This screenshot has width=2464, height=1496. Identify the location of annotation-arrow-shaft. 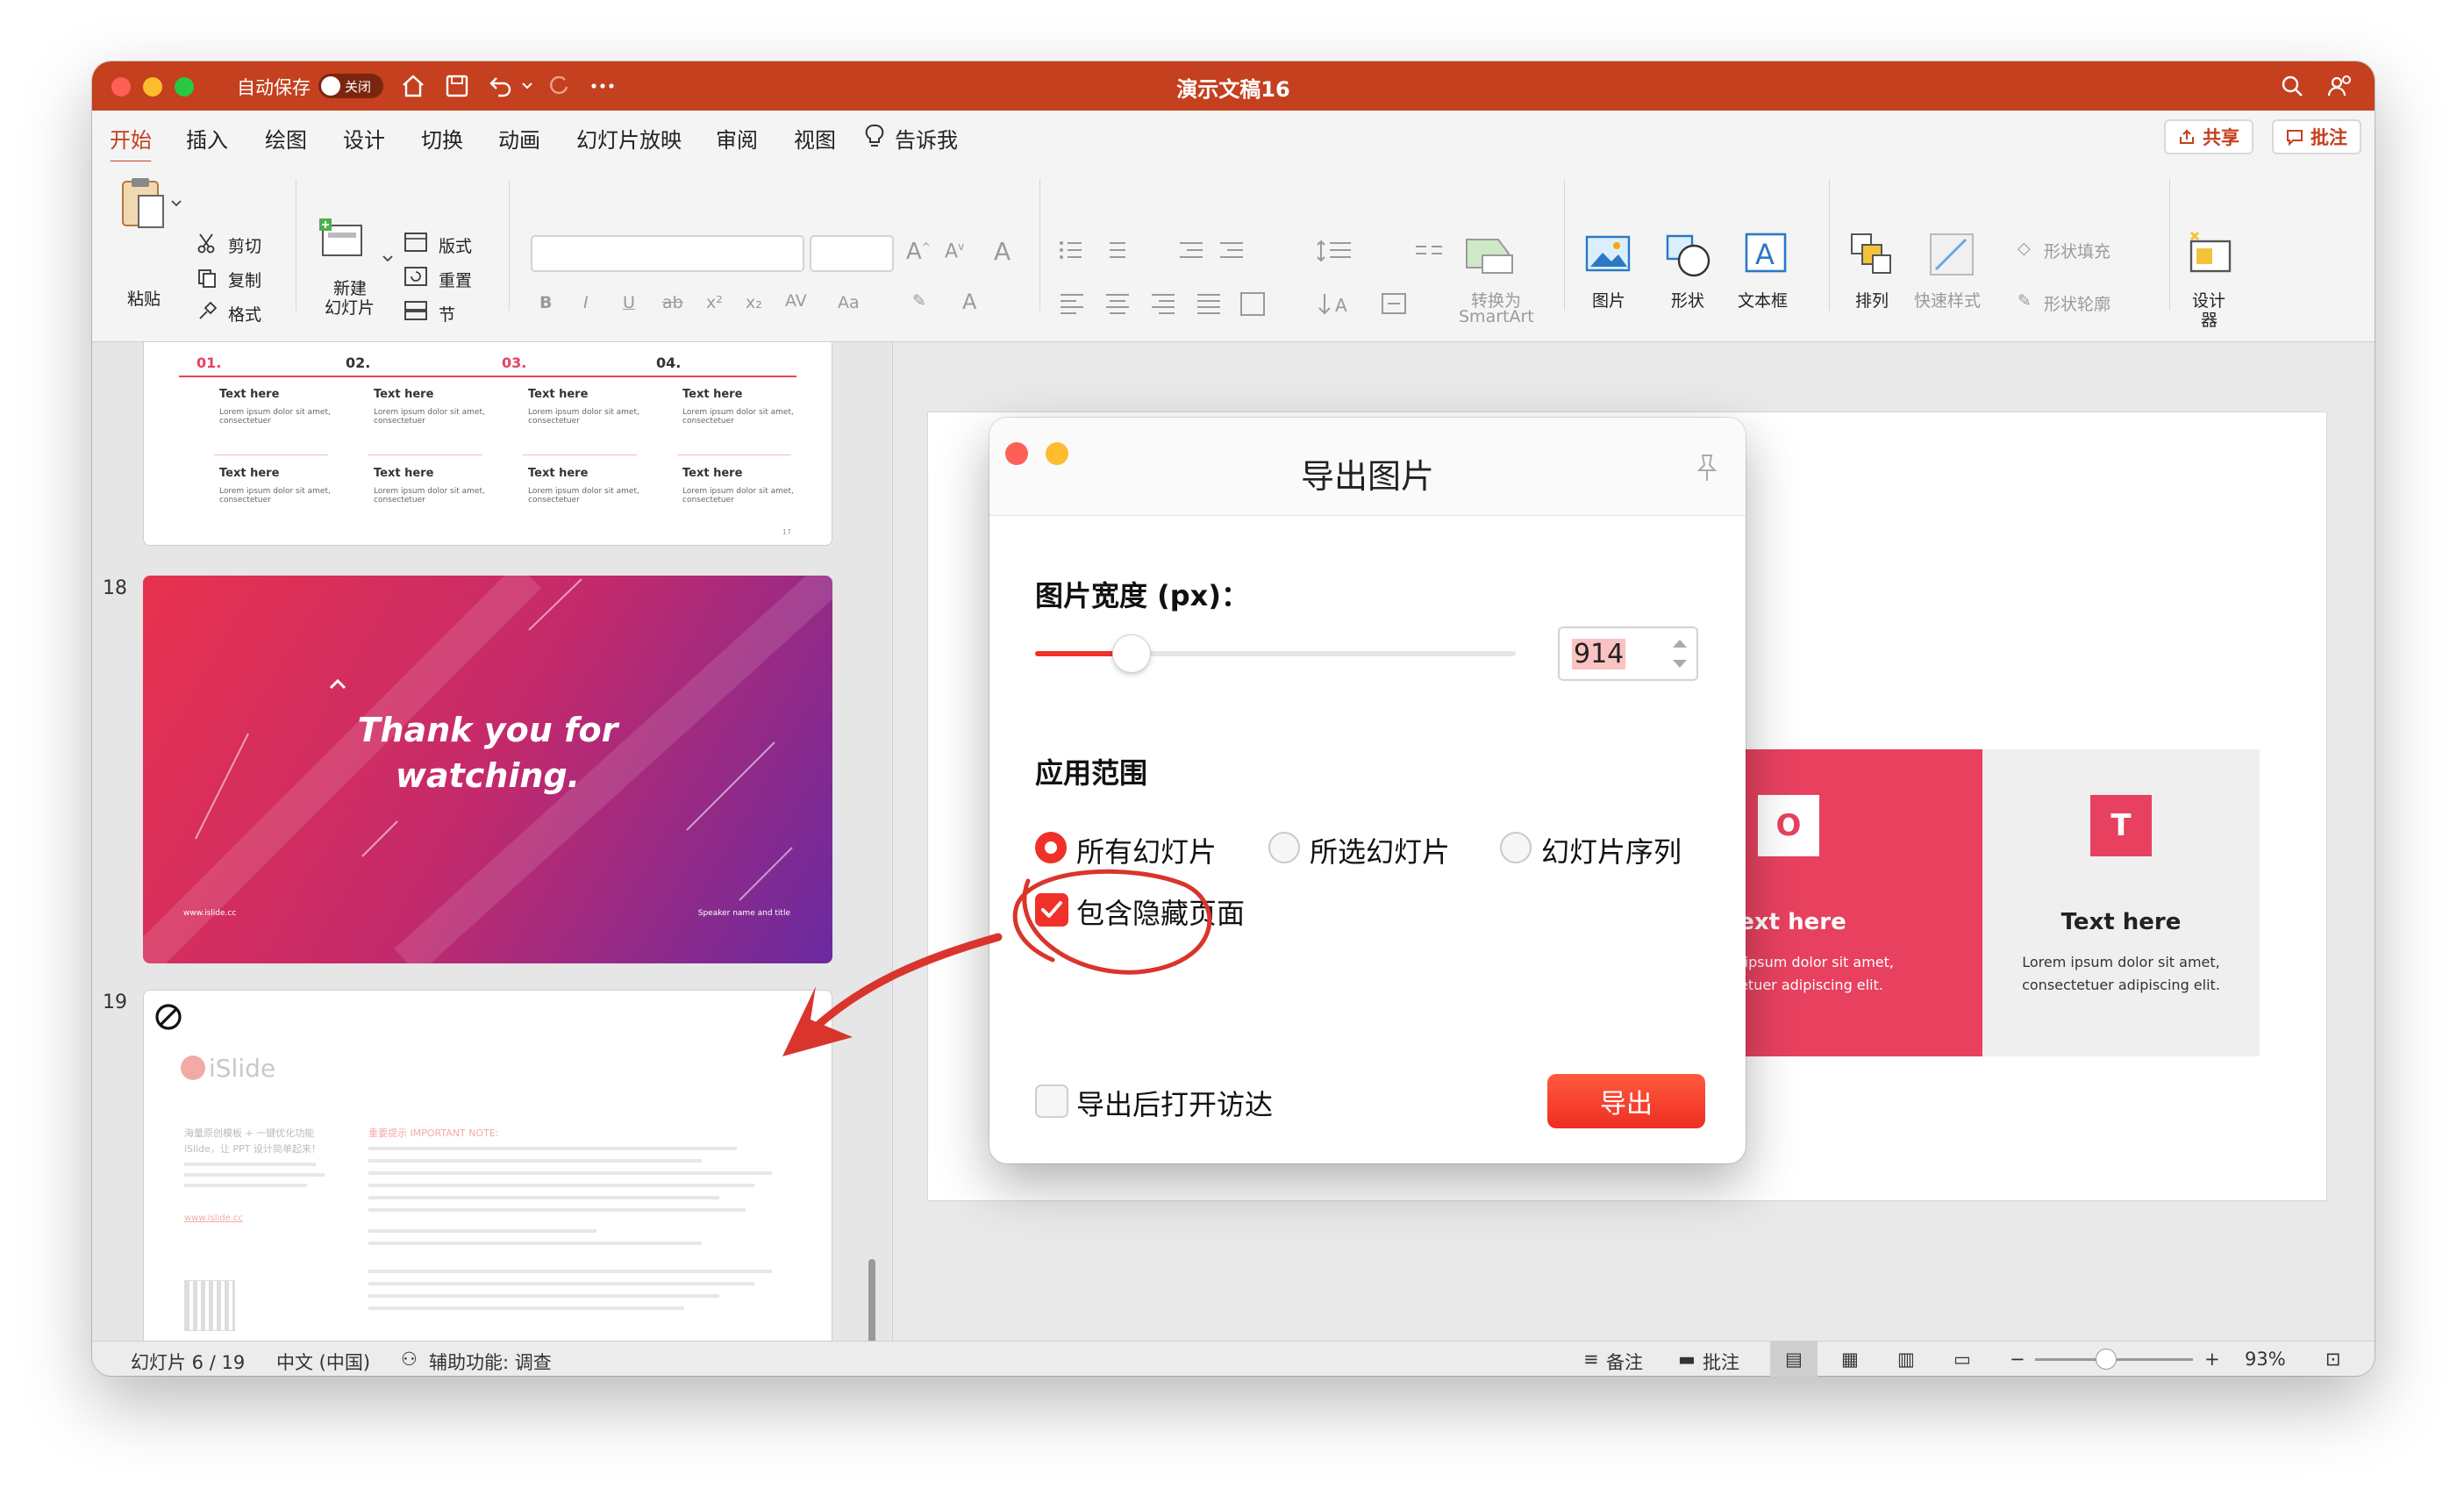
(902, 987).